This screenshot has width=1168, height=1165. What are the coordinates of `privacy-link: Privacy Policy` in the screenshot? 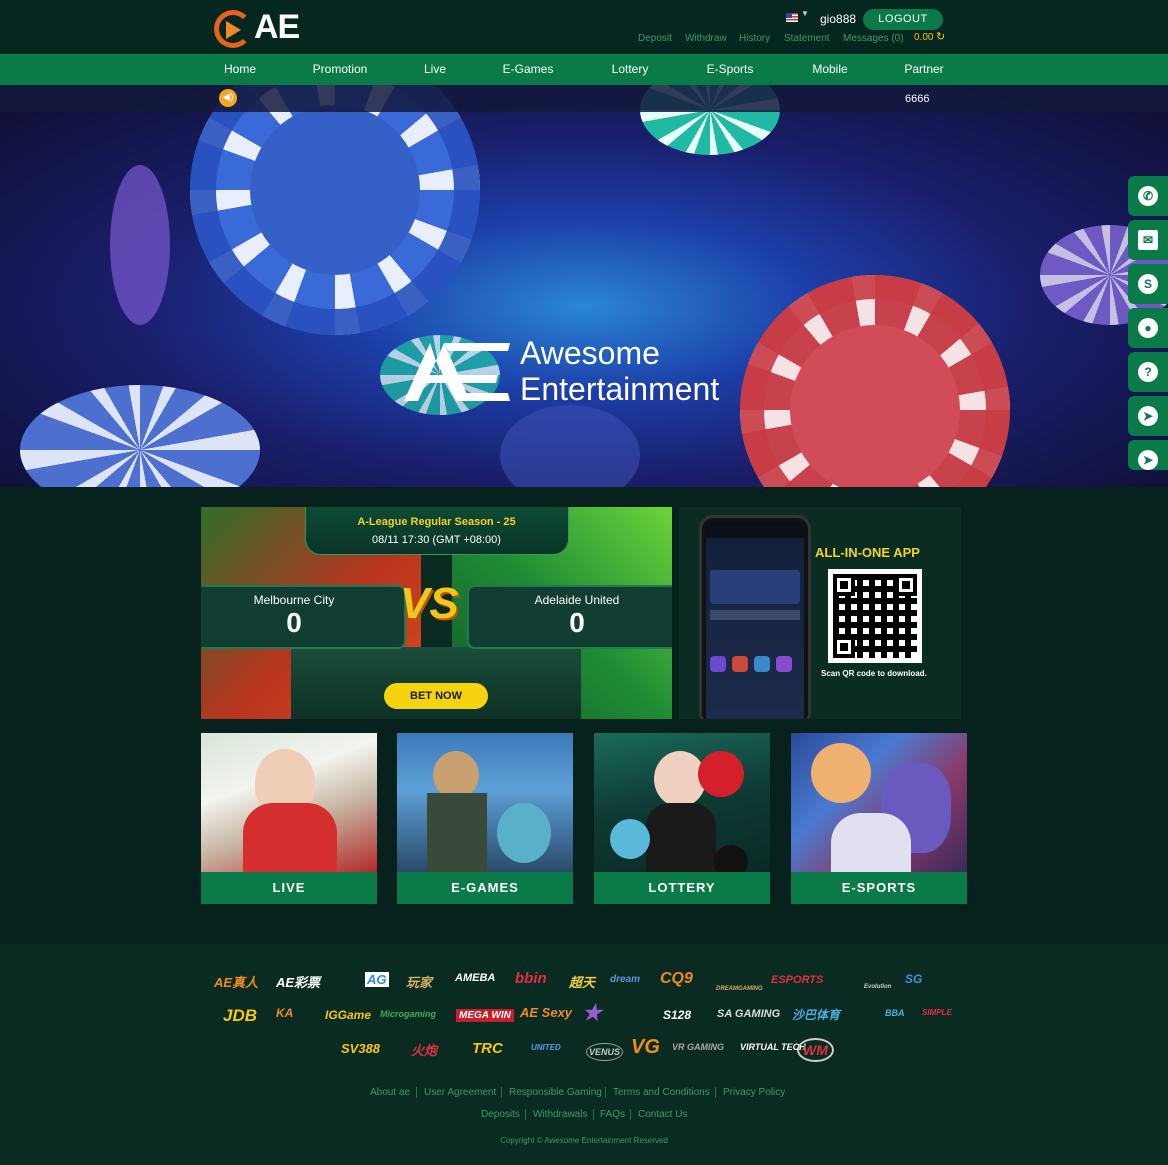 It's located at (754, 1092).